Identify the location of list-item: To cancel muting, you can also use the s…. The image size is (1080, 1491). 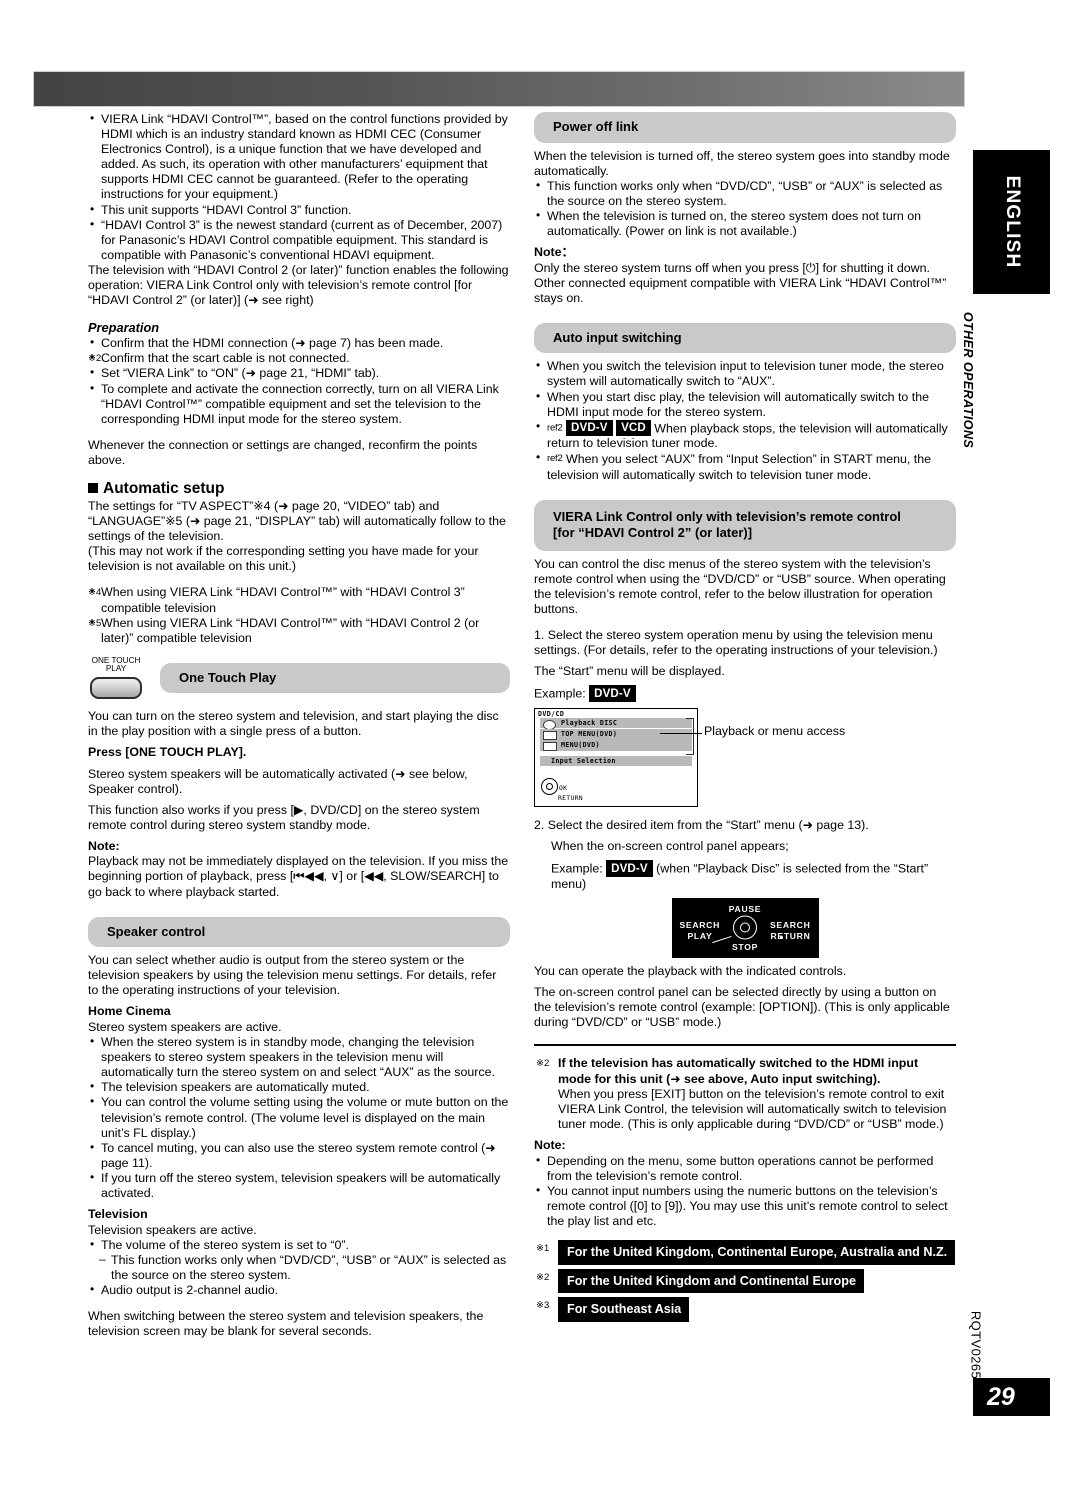
(299, 1155).